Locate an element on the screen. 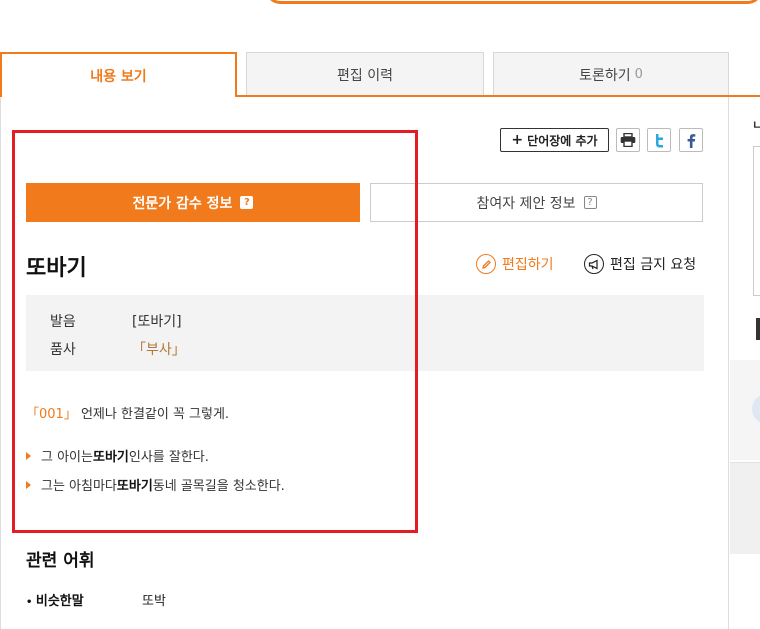  tab-label: 토론하기 is located at coordinates (605, 75).